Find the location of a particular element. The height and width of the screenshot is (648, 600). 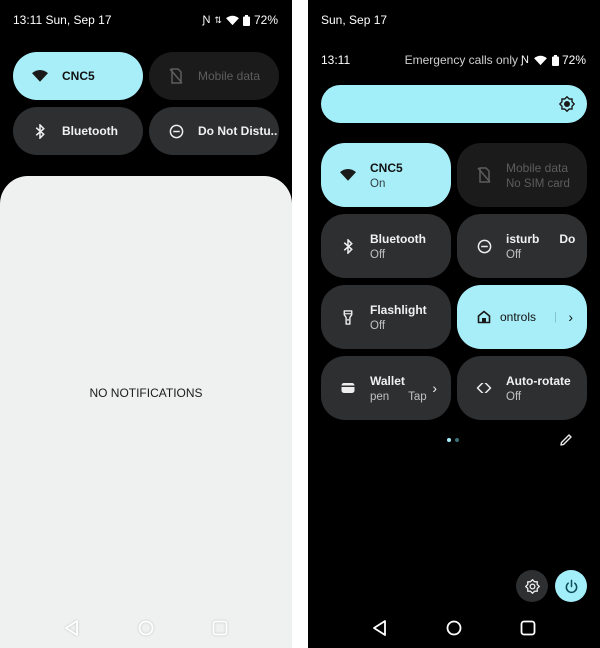

tile-home-controls: ontrols | › is located at coordinates (522, 317).